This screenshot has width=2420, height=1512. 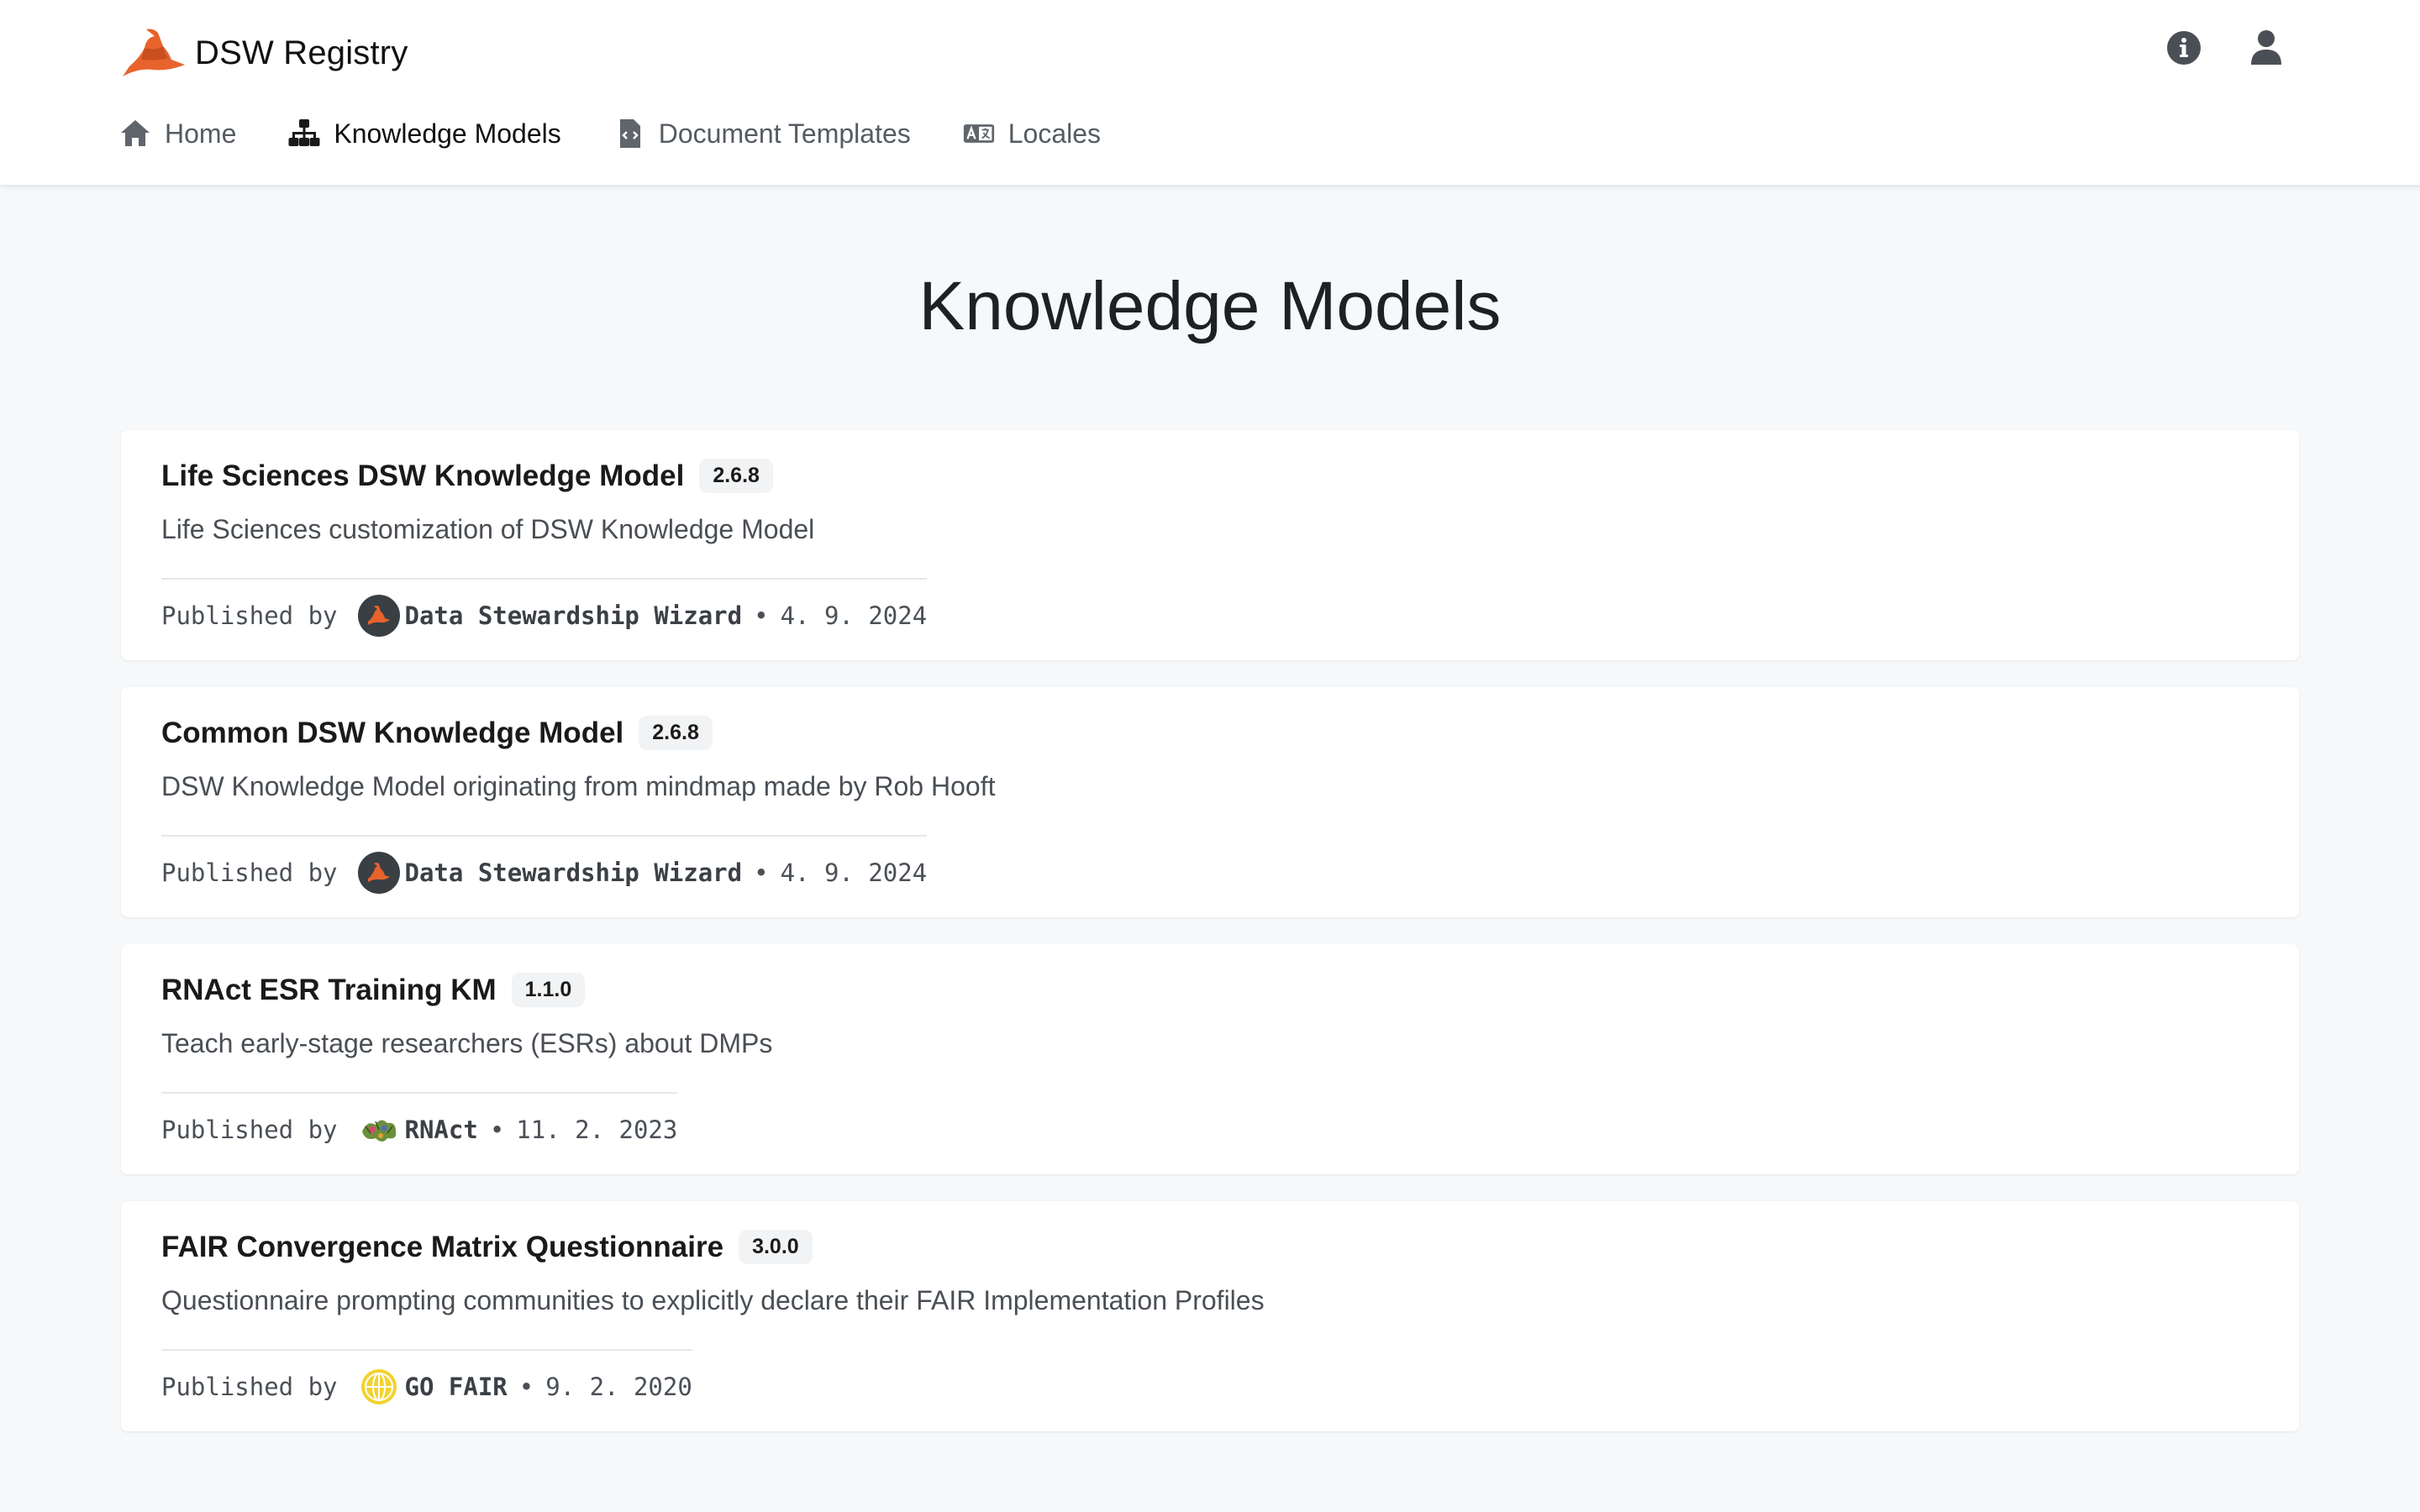 I want to click on organization-link: RNAct, so click(x=441, y=1130).